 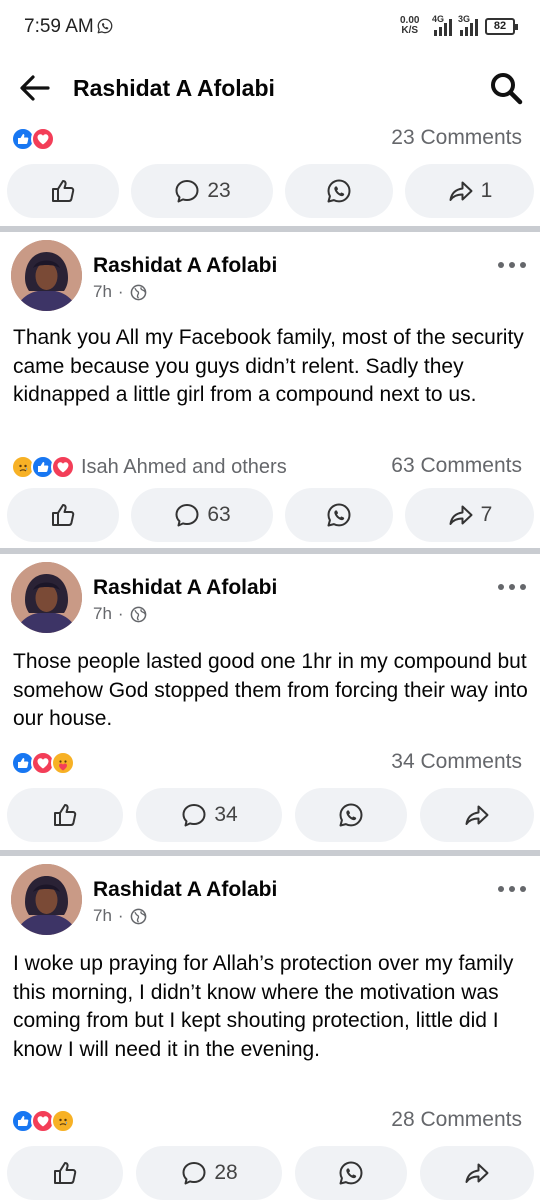 I want to click on post-actions: 28, so click(x=270, y=1173).